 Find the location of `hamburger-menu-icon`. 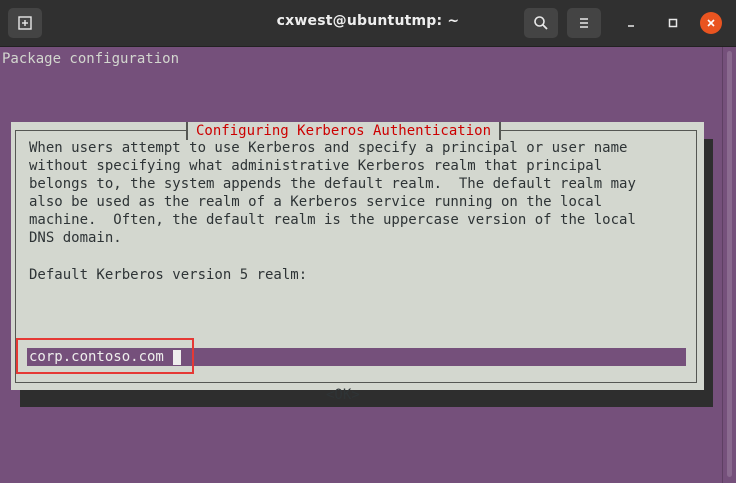

hamburger-menu-icon is located at coordinates (584, 23).